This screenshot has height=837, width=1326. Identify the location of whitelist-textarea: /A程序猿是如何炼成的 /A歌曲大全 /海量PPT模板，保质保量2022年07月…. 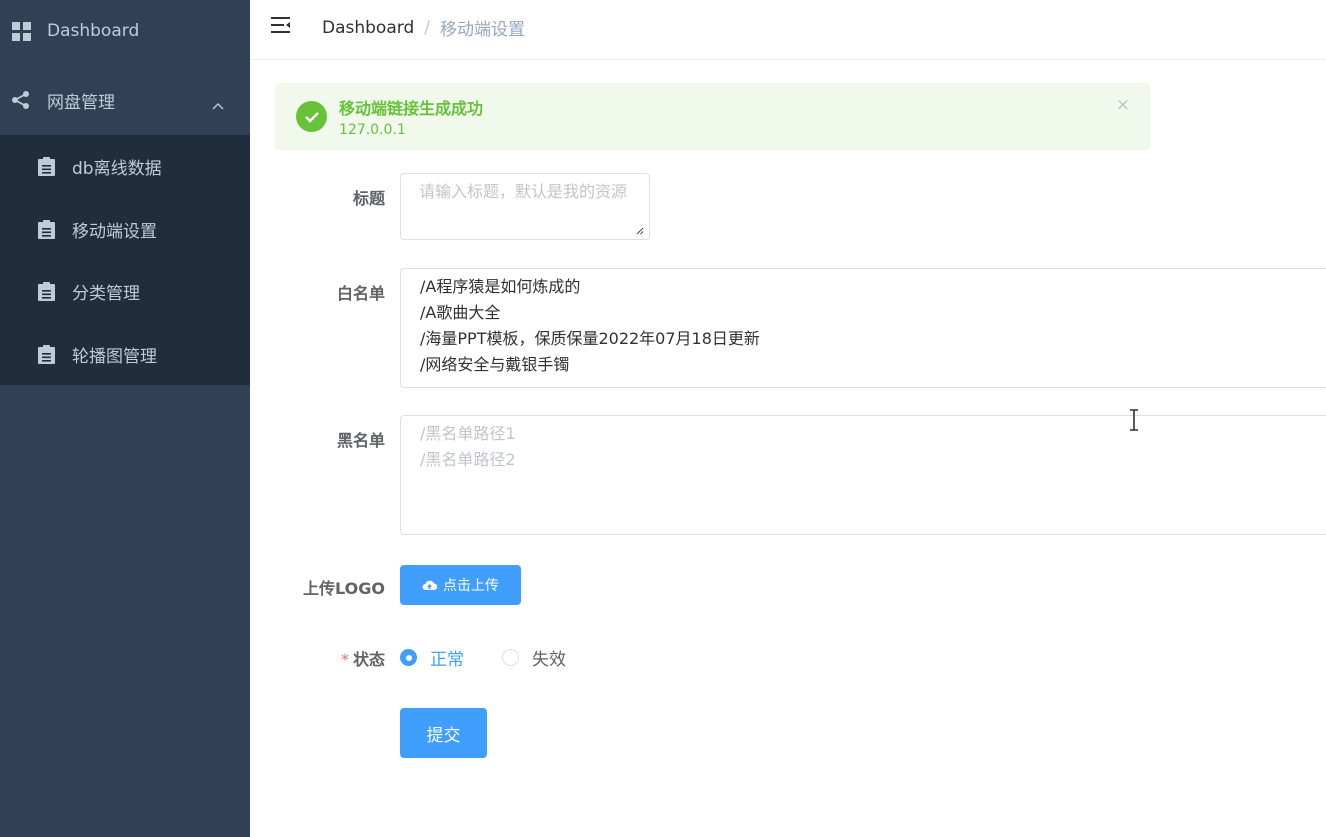
(863, 328).